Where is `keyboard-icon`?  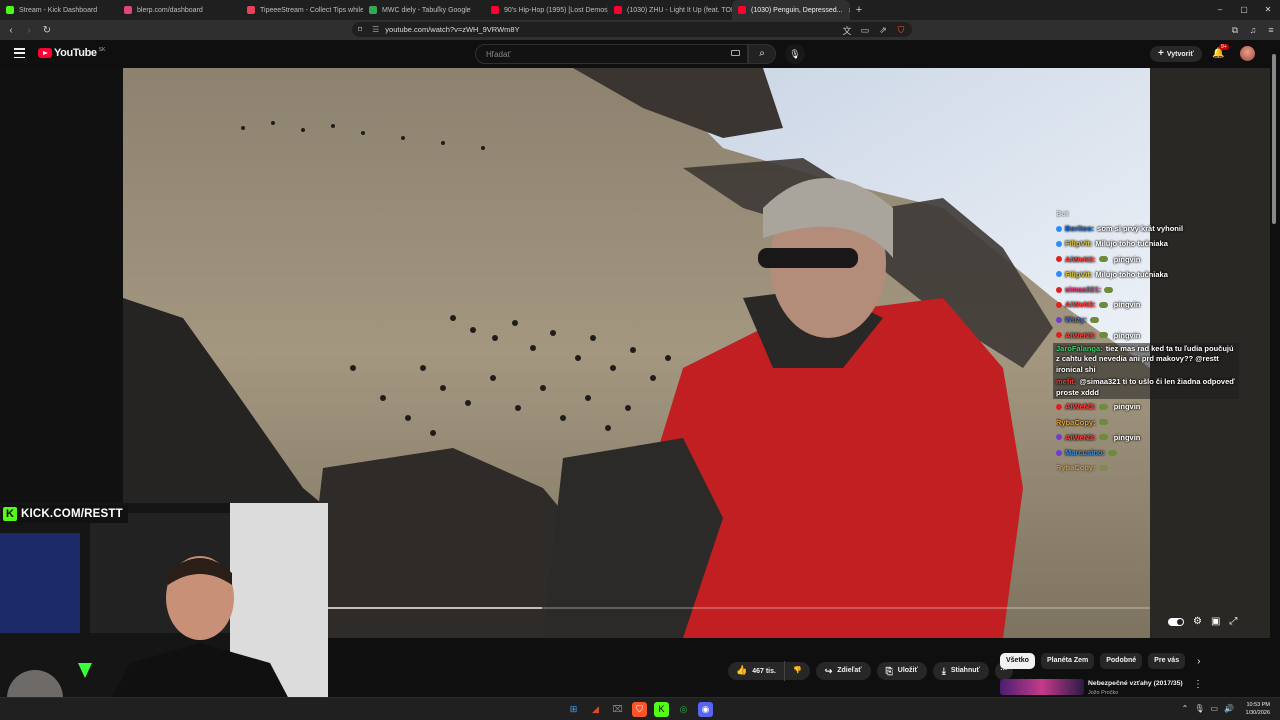
keyboard-icon is located at coordinates (735, 53).